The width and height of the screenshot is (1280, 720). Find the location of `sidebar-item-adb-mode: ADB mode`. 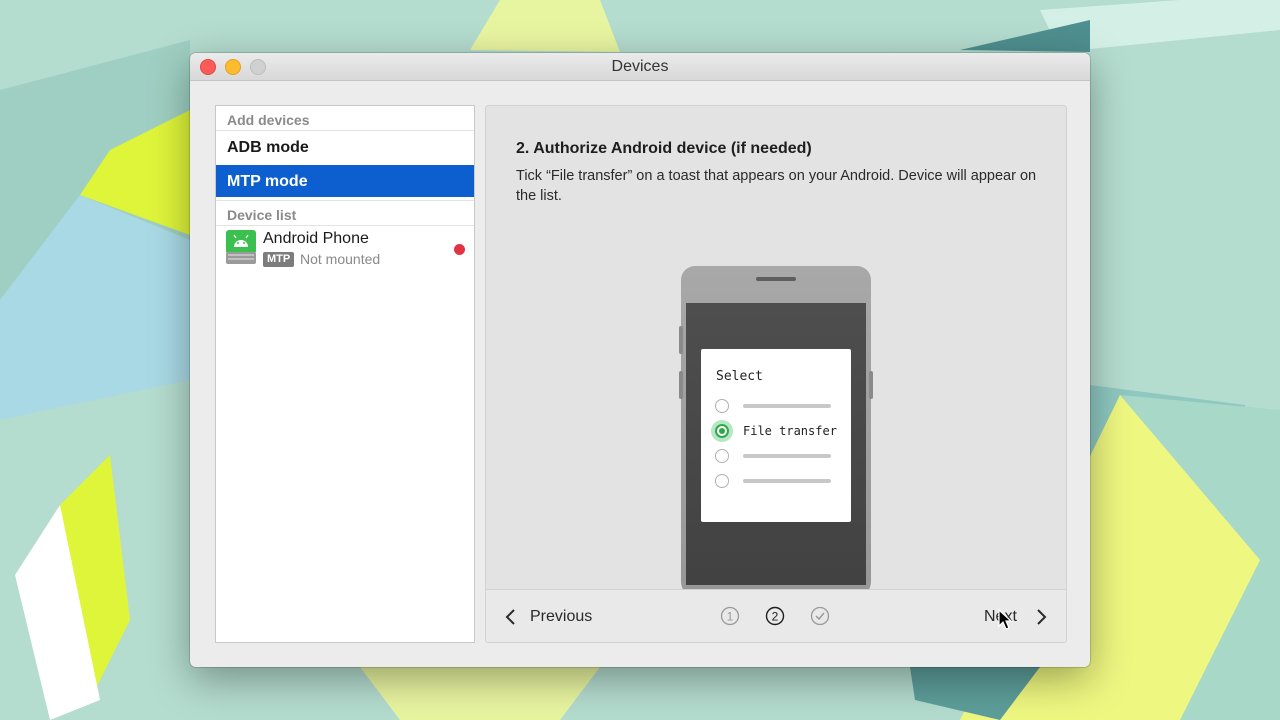

sidebar-item-adb-mode: ADB mode is located at coordinates (345, 147).